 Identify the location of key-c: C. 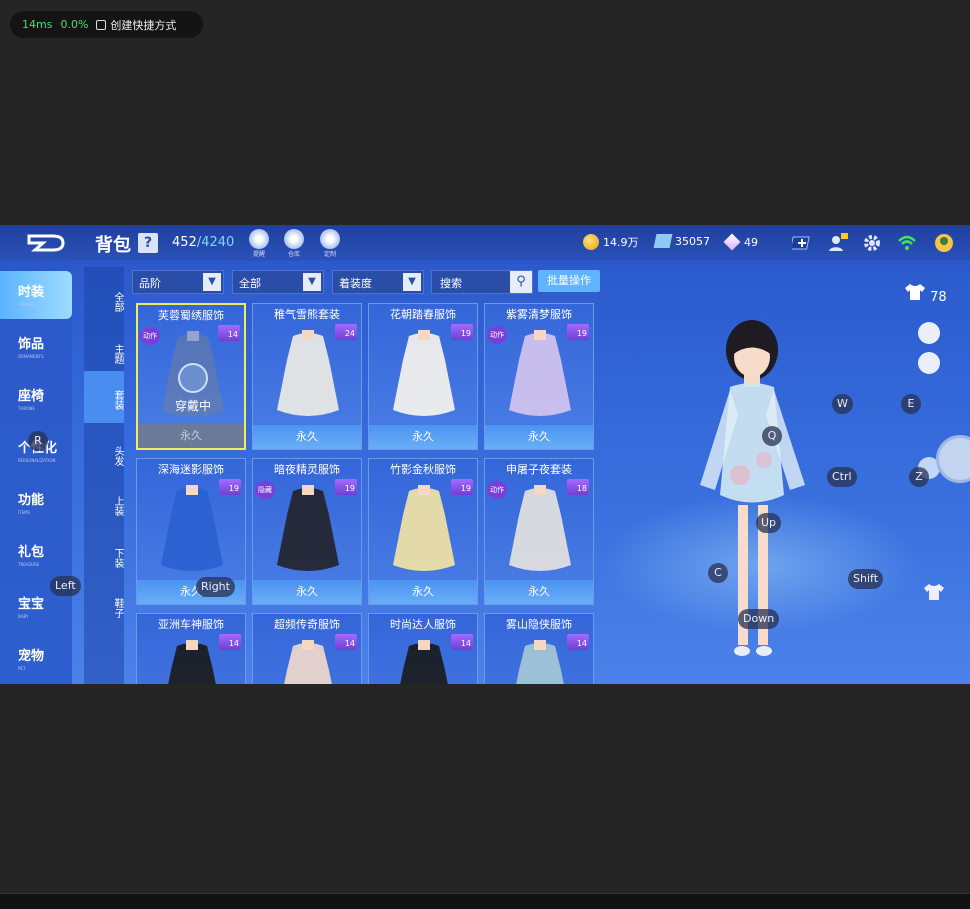
(718, 573).